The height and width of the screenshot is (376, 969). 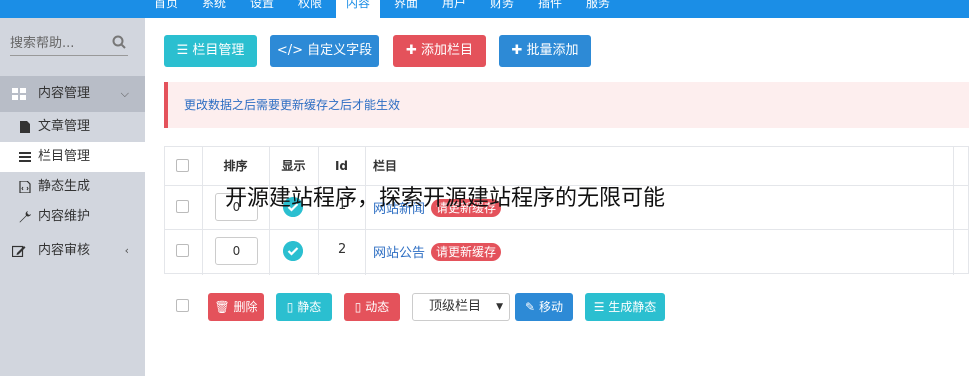 I want to click on nav-item-system: 系统, so click(x=214, y=9).